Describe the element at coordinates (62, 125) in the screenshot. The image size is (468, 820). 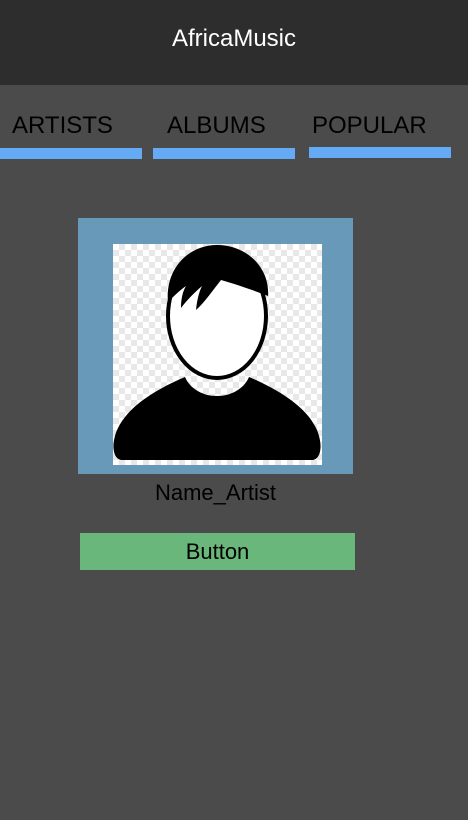
I see `tab-artists-label: ARTISTS` at that location.